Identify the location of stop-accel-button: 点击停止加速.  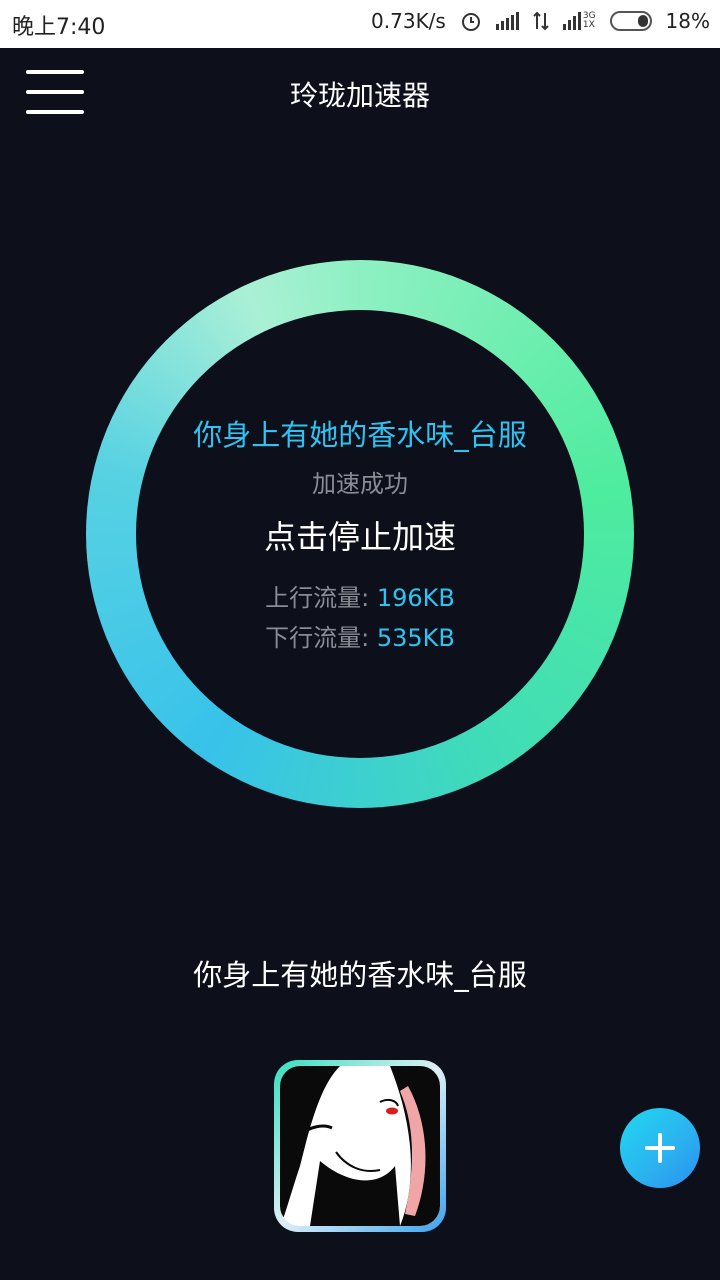
(360, 535).